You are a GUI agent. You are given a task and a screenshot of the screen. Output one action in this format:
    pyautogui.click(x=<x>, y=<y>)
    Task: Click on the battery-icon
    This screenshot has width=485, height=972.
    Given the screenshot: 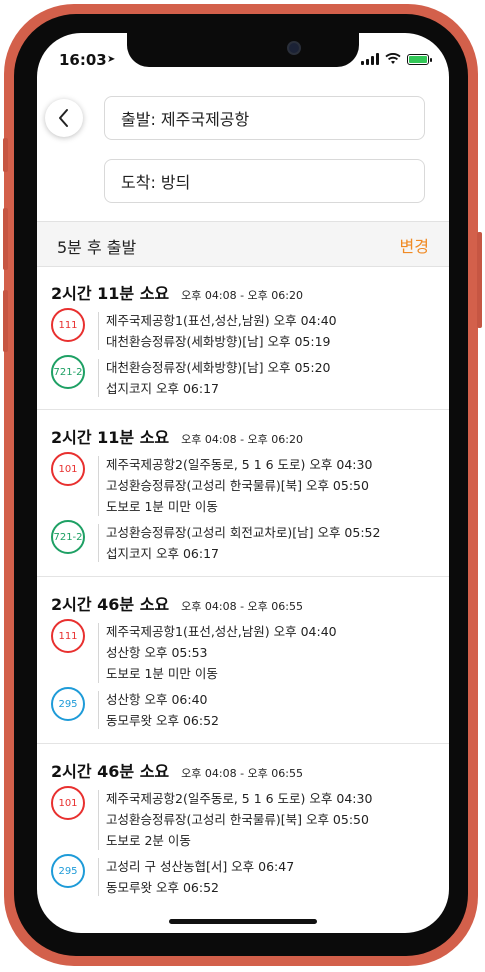 What is the action you would take?
    pyautogui.click(x=419, y=59)
    